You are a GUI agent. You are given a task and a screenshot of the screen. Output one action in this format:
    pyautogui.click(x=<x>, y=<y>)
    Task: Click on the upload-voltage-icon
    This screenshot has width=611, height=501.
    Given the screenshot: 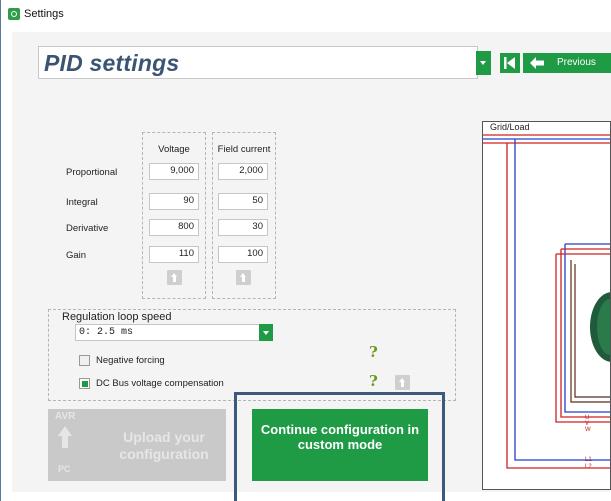 What is the action you would take?
    pyautogui.click(x=174, y=277)
    